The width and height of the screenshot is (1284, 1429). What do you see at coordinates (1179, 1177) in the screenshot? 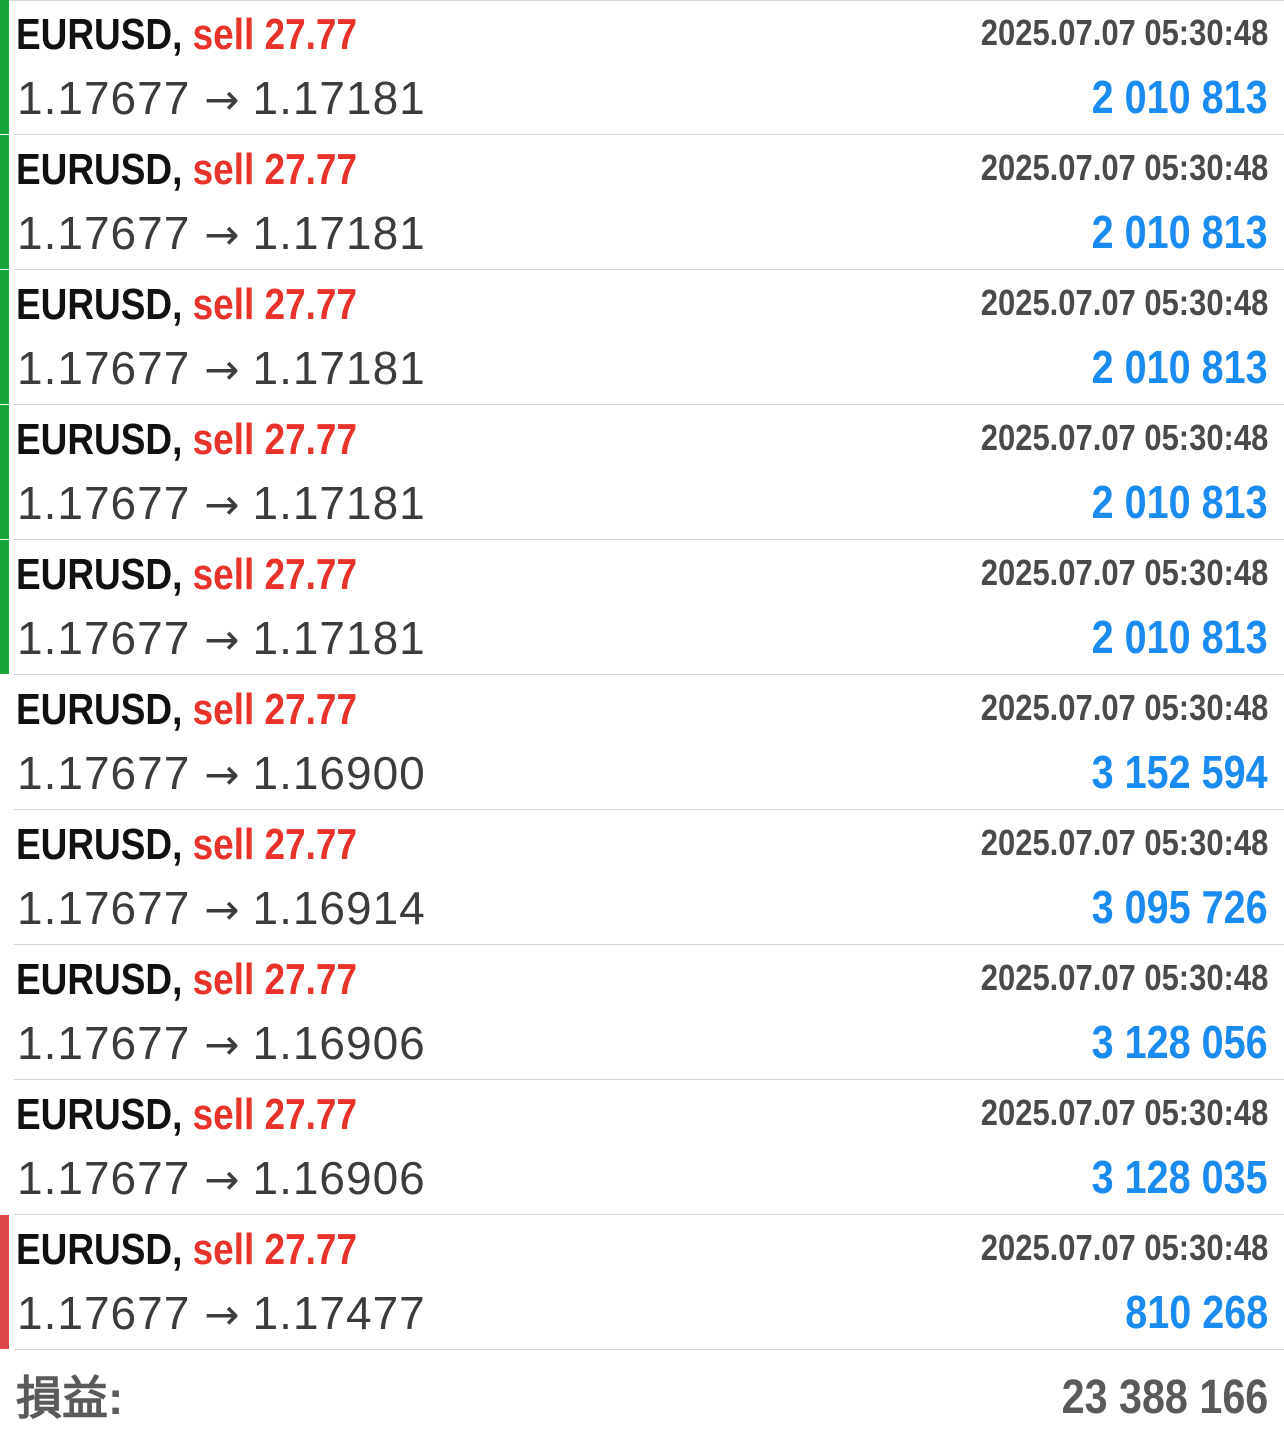
I see `trade-profit: 3 128 035` at bounding box center [1179, 1177].